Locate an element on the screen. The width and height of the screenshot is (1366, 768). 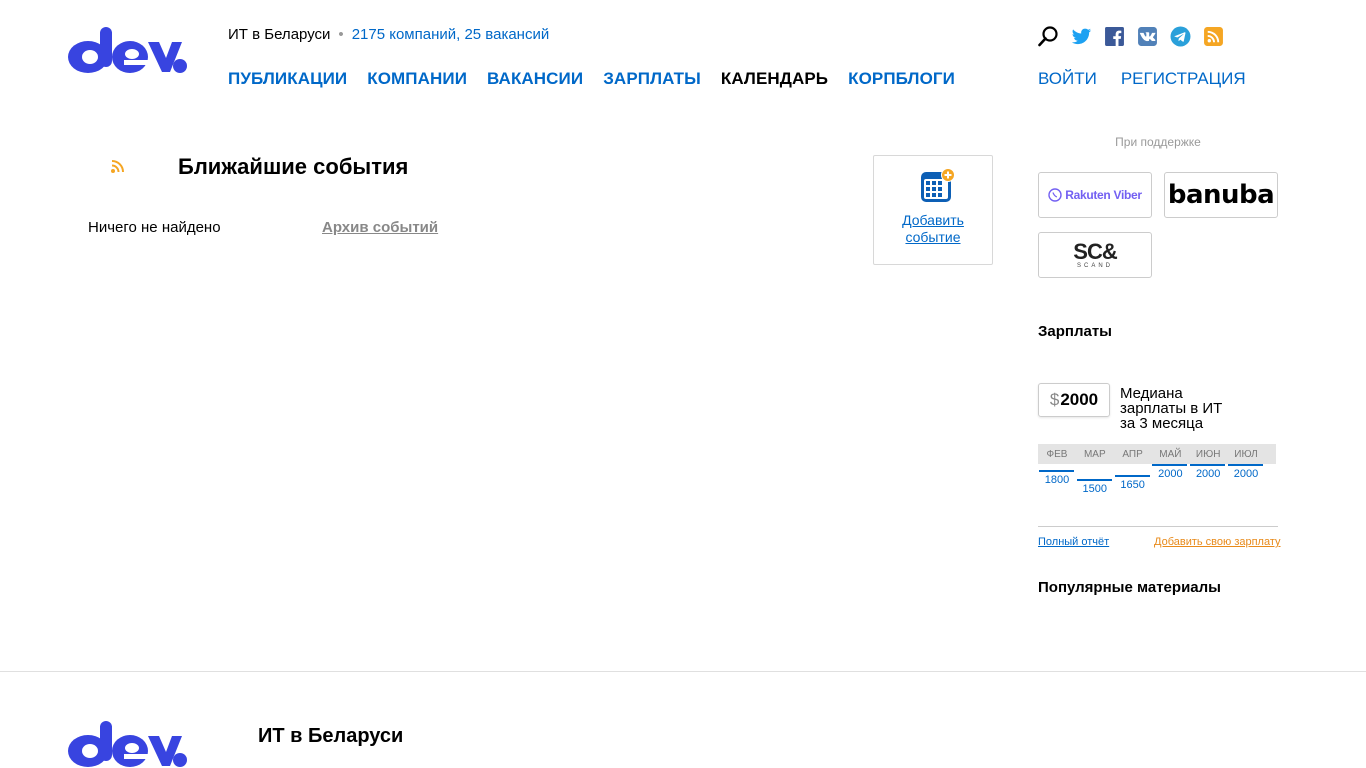
sponsor-banuba-label: banuba is located at coordinates (1221, 195).